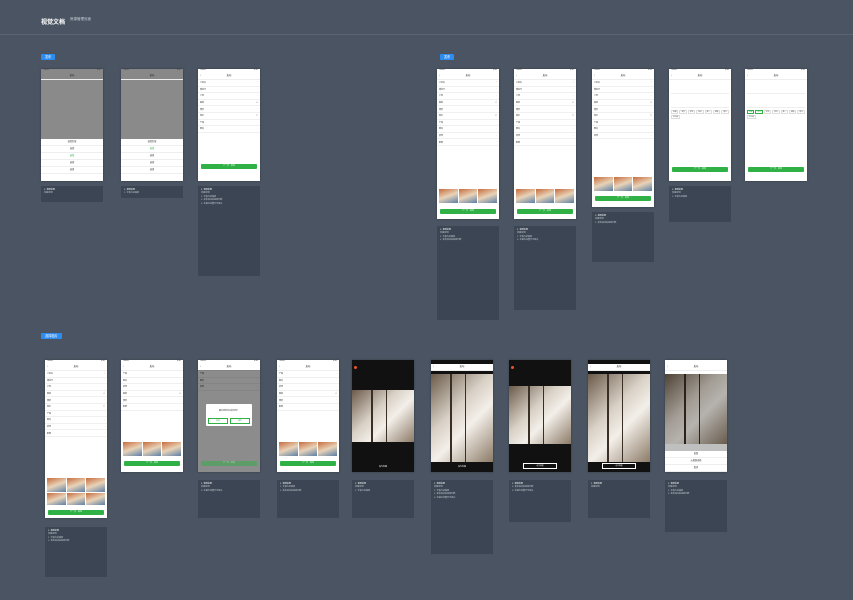  What do you see at coordinates (545, 136) in the screenshot?
I see `form-row: 装修 ›` at bounding box center [545, 136].